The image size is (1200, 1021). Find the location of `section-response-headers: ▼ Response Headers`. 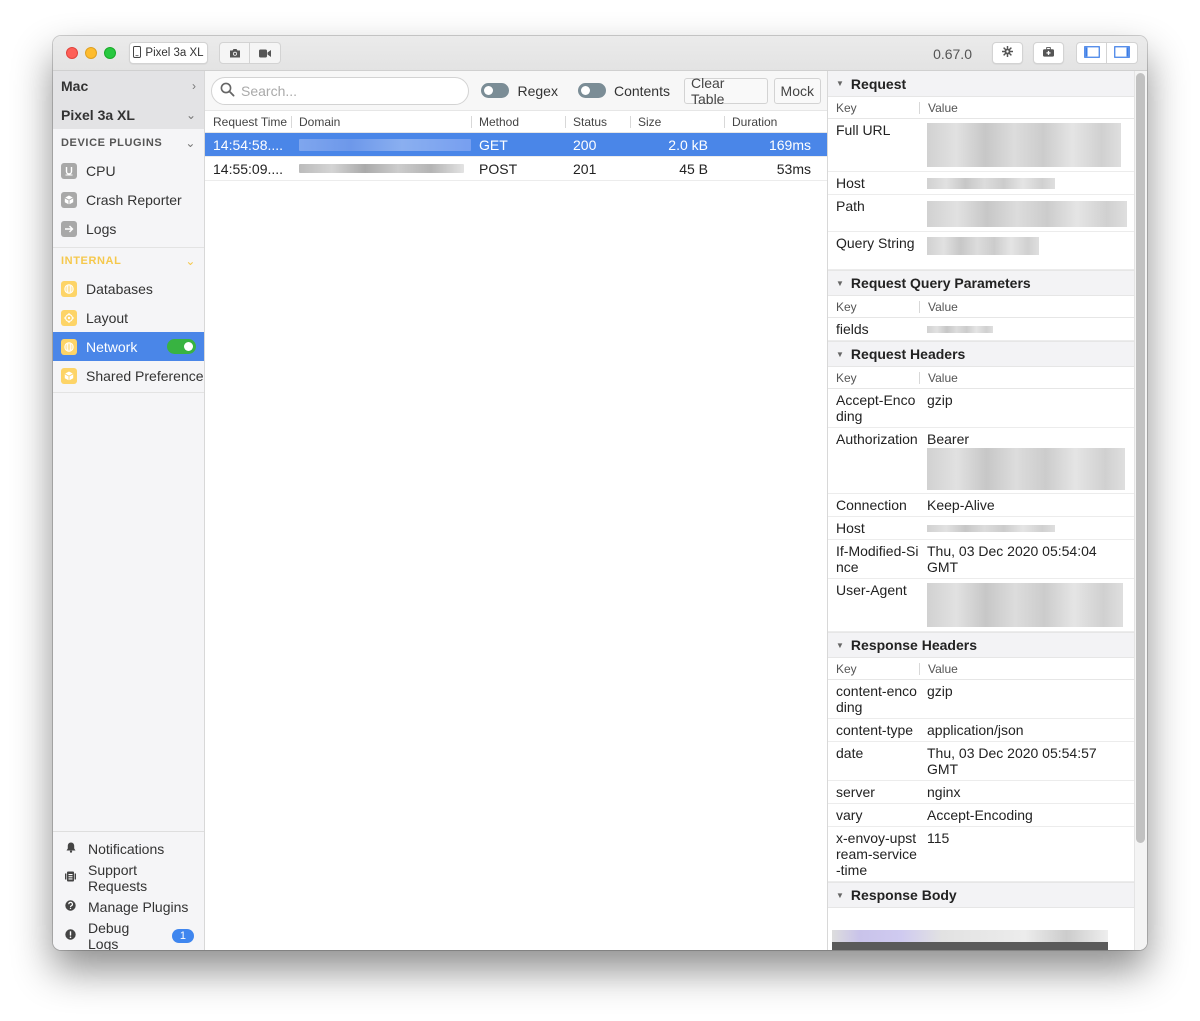

section-response-headers: ▼ Response Headers is located at coordinates (981, 645).